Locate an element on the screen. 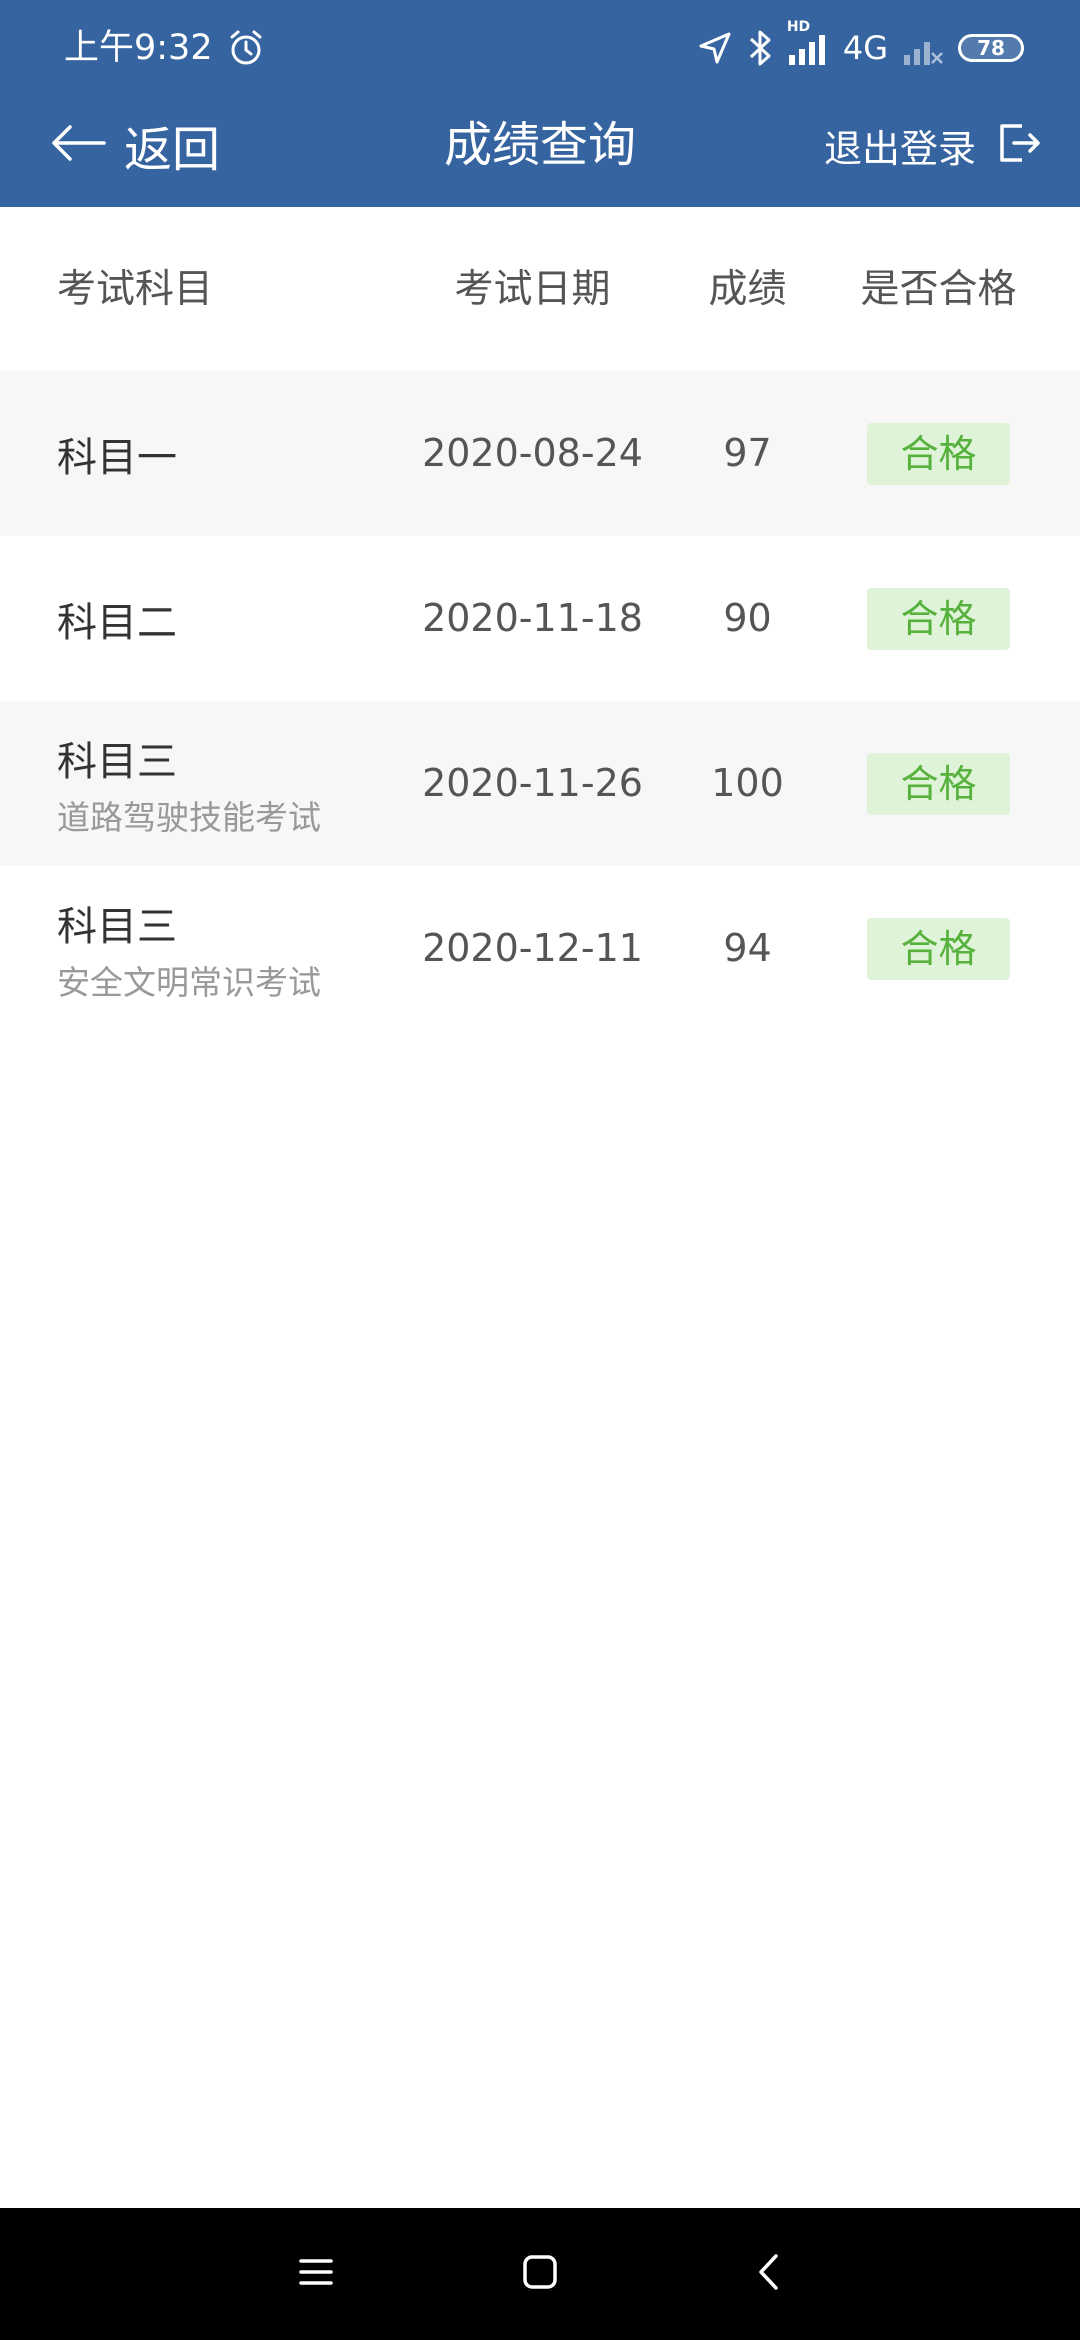 The image size is (1080, 2340). bluetooth-icon is located at coordinates (760, 48).